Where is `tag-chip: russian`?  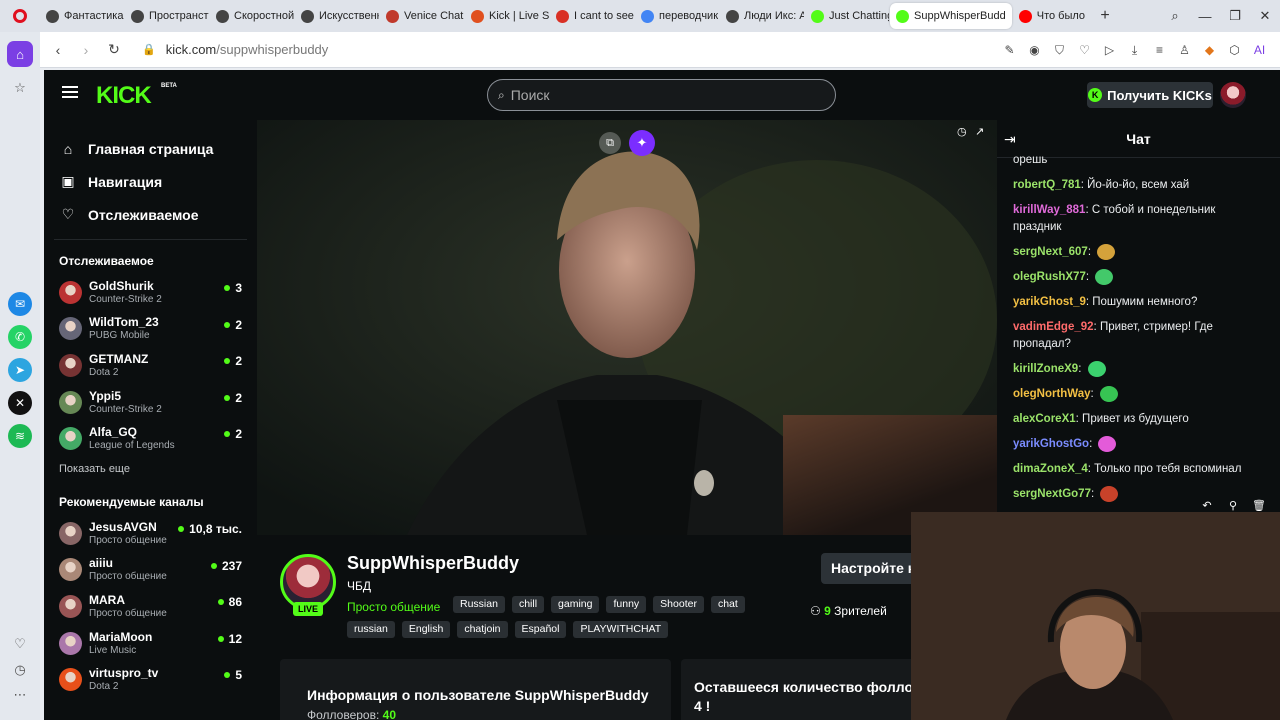 tag-chip: russian is located at coordinates (371, 629).